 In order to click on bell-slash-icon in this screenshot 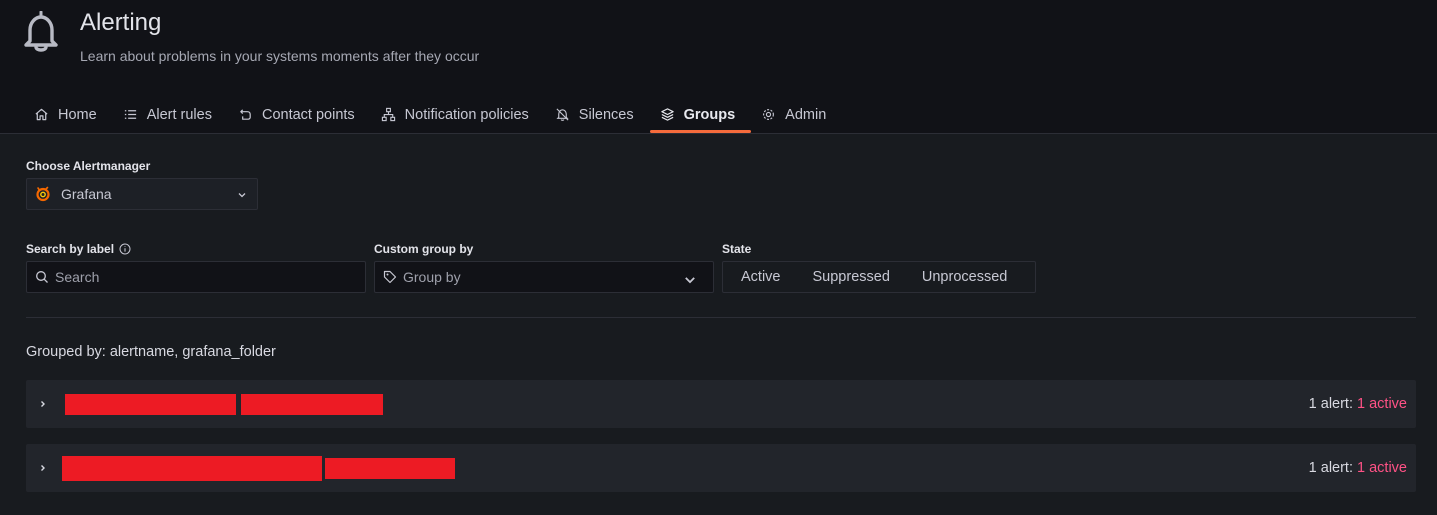, I will do `click(562, 114)`.